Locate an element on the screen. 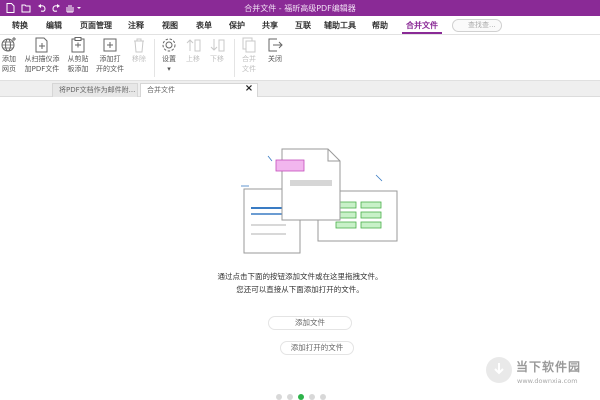 Image resolution: width=600 pixels, height=400 pixels. trash-icon is located at coordinates (139, 45).